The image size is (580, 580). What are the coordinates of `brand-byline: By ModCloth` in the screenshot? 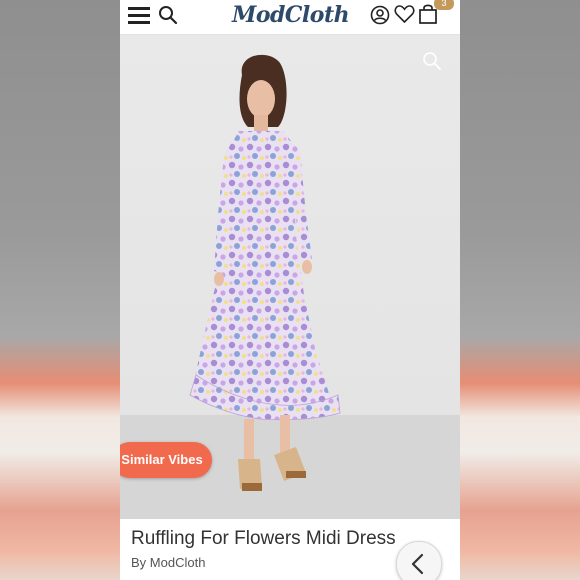 It's located at (168, 562).